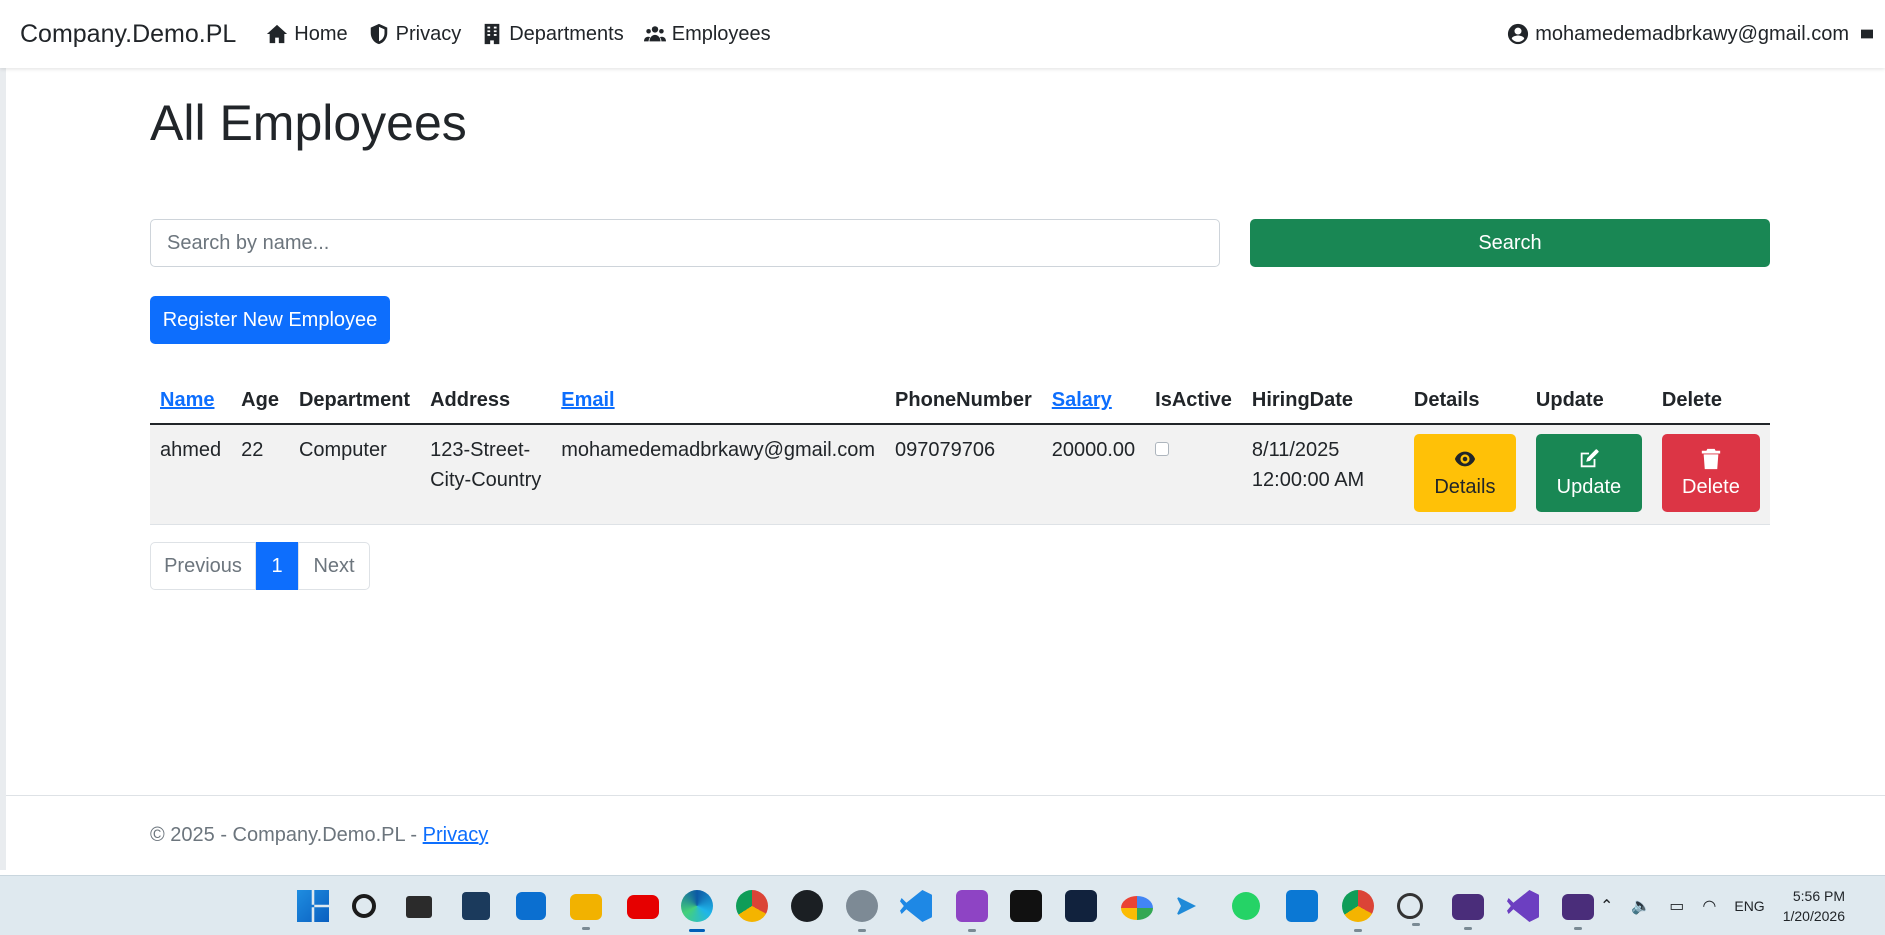  I want to click on start-windows-icon, so click(313, 906).